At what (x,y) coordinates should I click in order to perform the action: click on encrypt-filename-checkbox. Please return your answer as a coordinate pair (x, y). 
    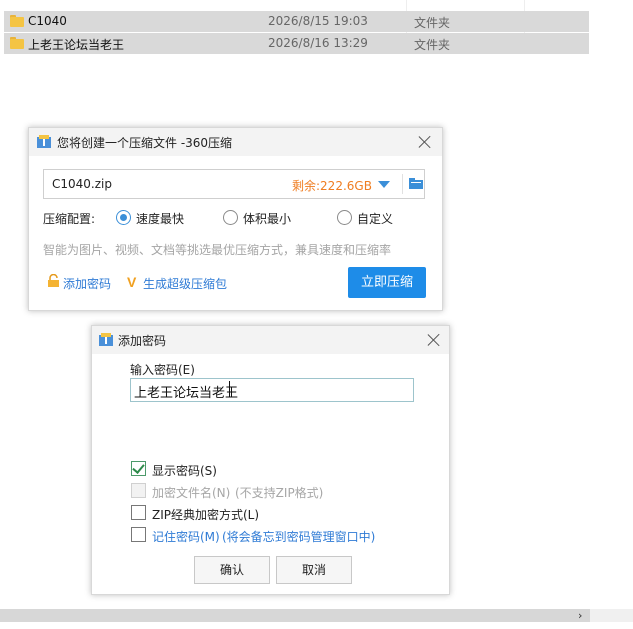
    Looking at the image, I should click on (138, 490).